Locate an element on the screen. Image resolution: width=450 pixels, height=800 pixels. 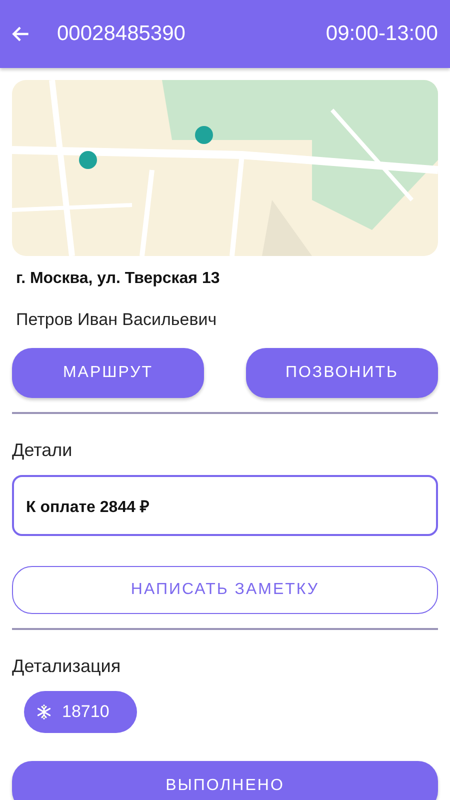
route-button: МАРШРУТ is located at coordinates (108, 373).